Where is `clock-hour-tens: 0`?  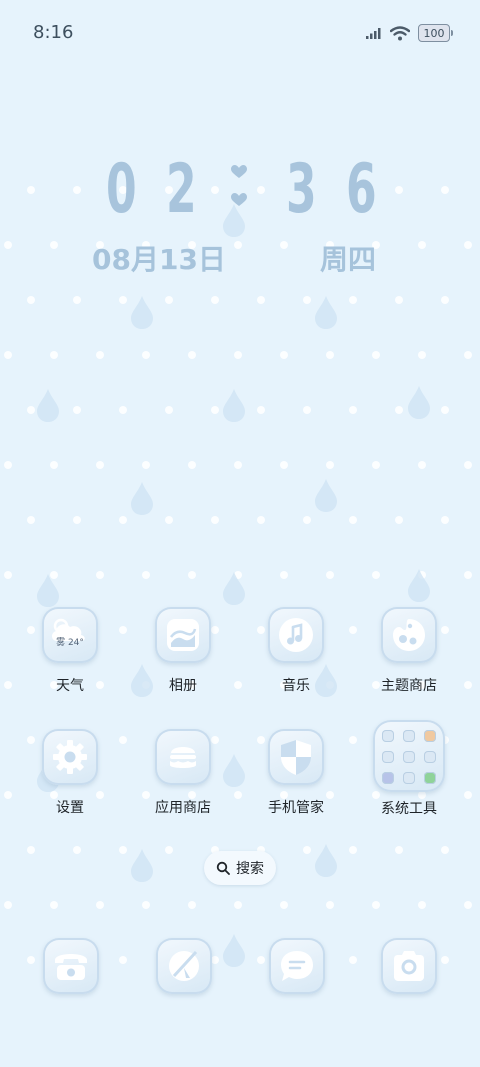 clock-hour-tens: 0 is located at coordinates (121, 189).